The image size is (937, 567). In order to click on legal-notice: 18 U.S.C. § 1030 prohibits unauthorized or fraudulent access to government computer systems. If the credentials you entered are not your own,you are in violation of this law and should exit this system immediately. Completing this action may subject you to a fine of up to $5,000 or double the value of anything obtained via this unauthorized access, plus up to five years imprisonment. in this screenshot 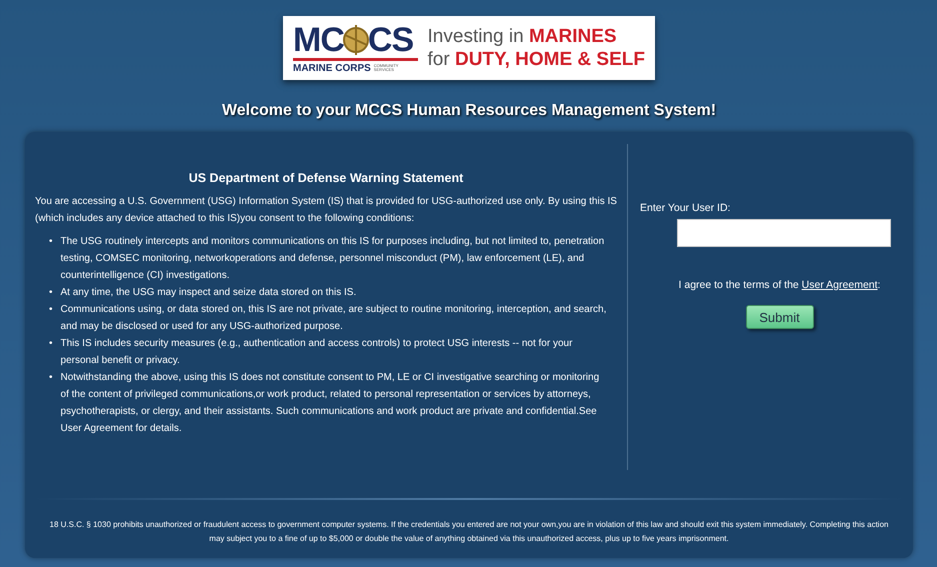, I will do `click(469, 532)`.